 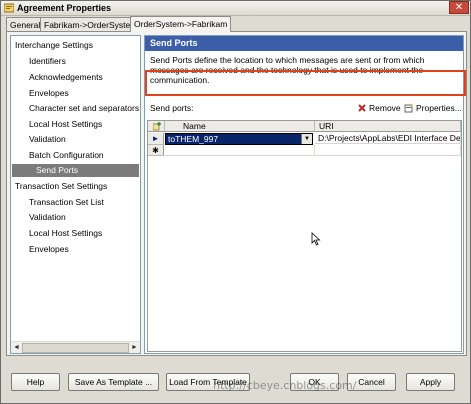 What do you see at coordinates (49, 249) in the screenshot?
I see `tree-item-transaction-envelopes: Envelopes` at bounding box center [49, 249].